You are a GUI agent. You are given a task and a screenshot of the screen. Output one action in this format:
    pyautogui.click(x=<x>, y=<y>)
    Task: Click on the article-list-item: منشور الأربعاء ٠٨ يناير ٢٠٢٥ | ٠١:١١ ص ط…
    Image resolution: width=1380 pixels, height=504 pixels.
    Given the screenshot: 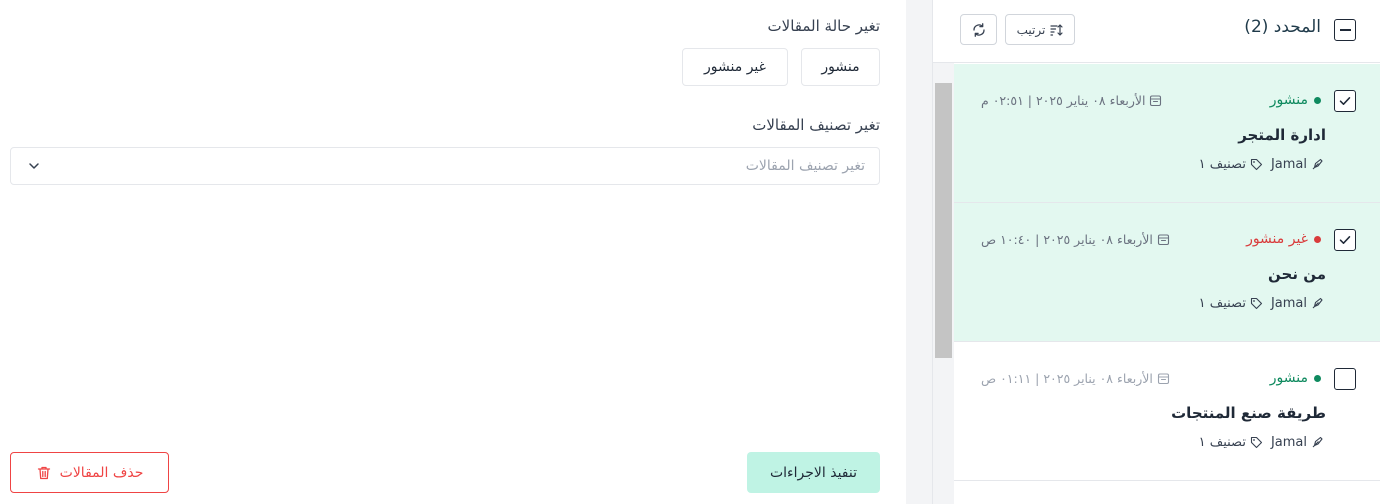 What is the action you would take?
    pyautogui.click(x=1167, y=411)
    